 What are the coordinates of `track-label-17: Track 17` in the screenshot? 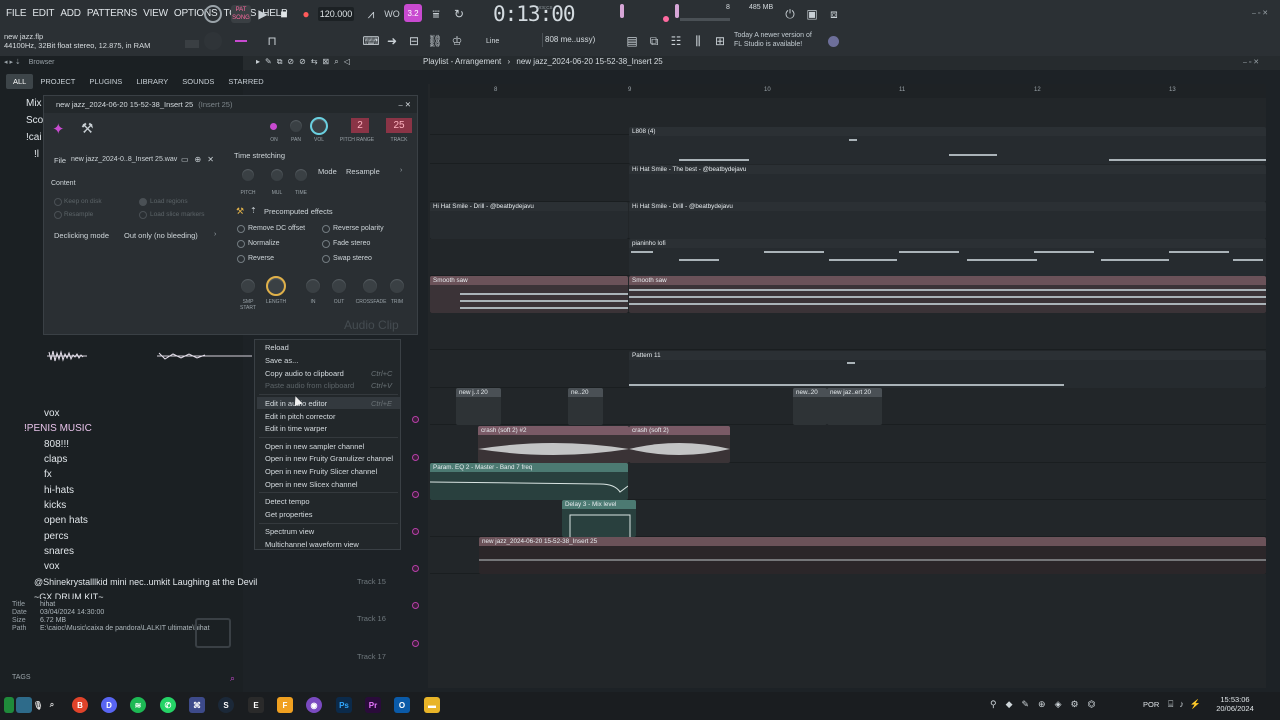 It's located at (371, 656).